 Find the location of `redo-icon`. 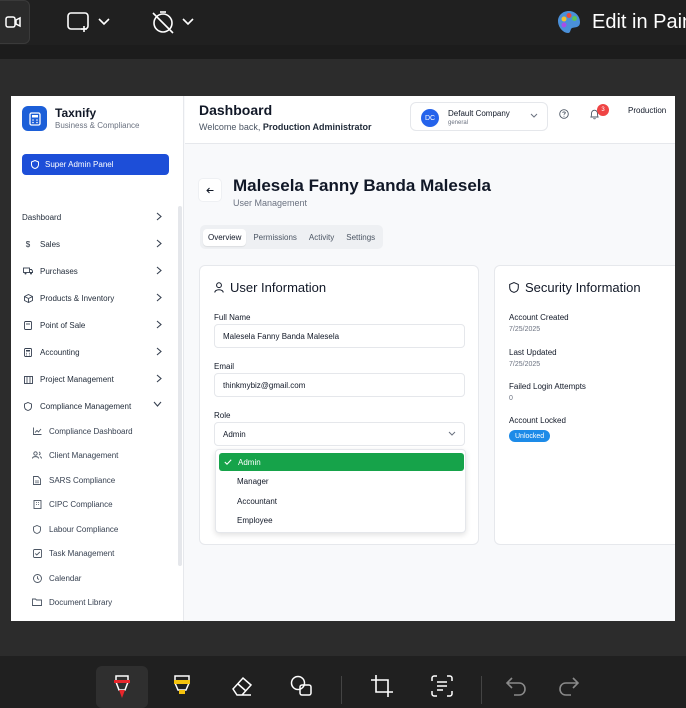

redo-icon is located at coordinates (569, 686).